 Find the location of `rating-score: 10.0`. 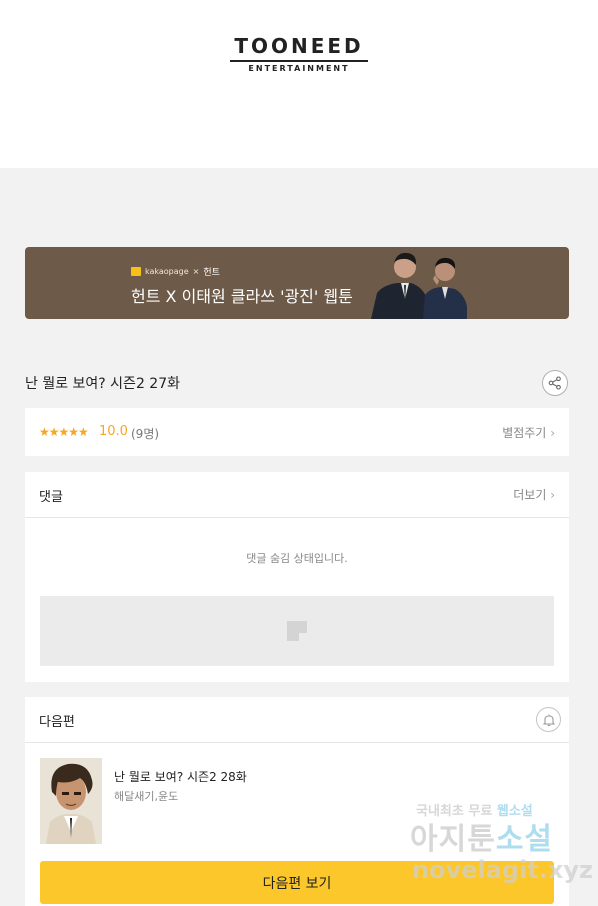

rating-score: 10.0 is located at coordinates (113, 431).